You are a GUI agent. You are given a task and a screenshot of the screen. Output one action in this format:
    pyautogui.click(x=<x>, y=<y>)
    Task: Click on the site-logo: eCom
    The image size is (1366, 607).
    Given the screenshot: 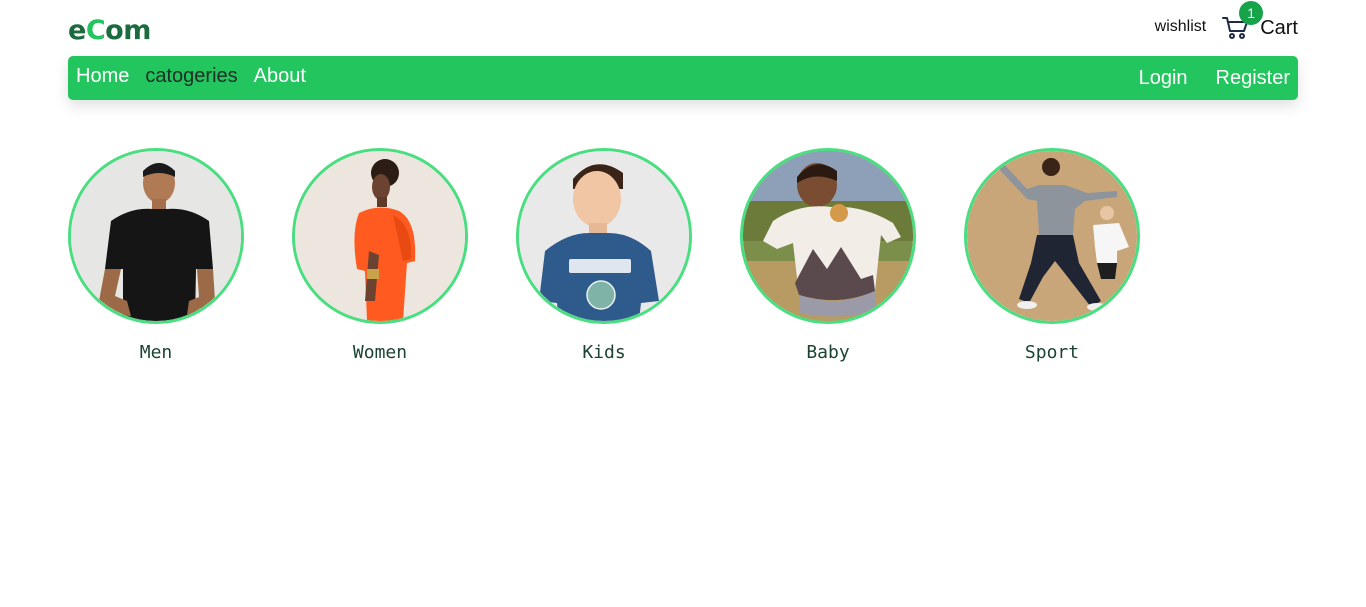 What is the action you would take?
    pyautogui.click(x=109, y=31)
    